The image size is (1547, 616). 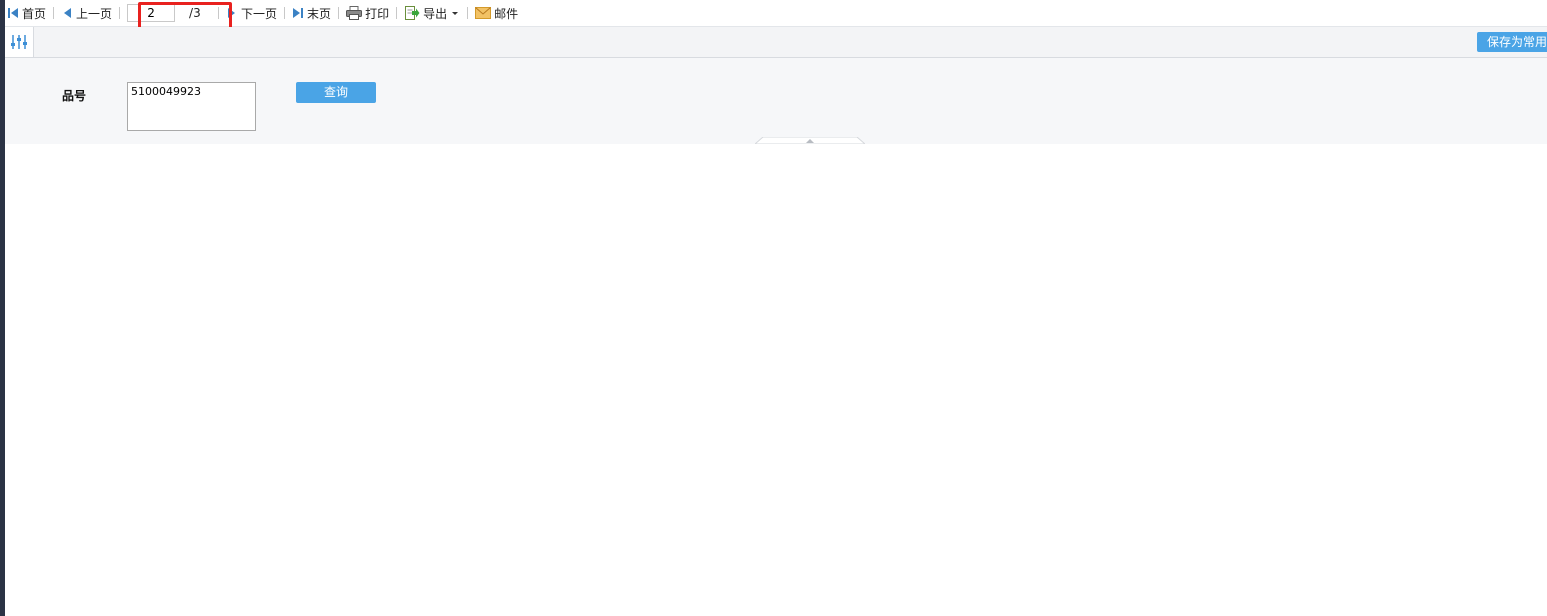 I want to click on prev-page-label: 上一页, so click(x=94, y=13).